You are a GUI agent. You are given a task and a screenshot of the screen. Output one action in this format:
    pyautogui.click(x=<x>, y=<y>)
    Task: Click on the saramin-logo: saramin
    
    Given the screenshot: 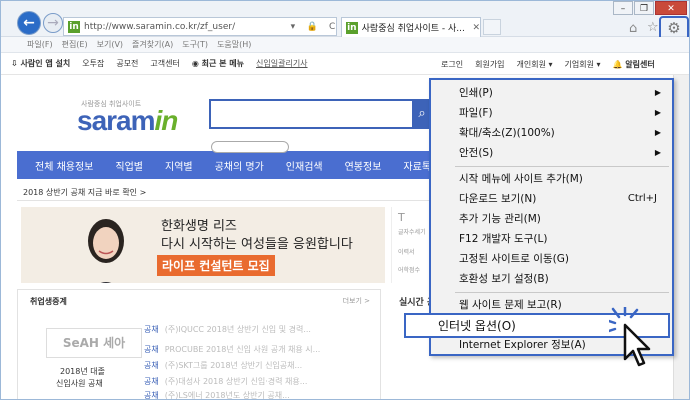 What is the action you would take?
    pyautogui.click(x=127, y=121)
    